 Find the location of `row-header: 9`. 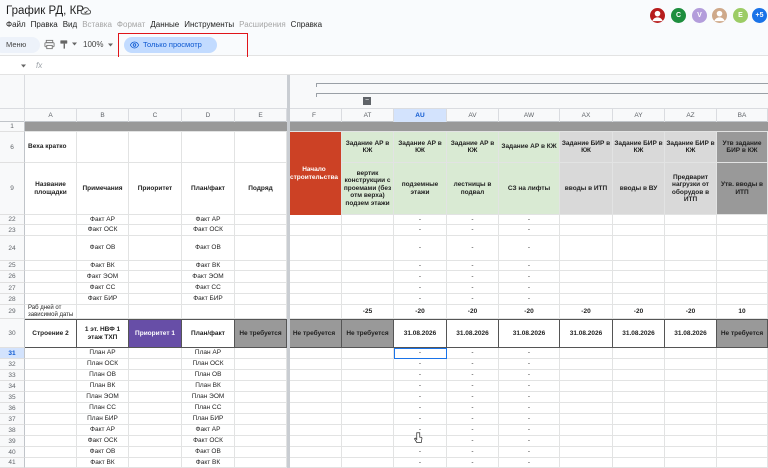

row-header: 9 is located at coordinates (12, 189).